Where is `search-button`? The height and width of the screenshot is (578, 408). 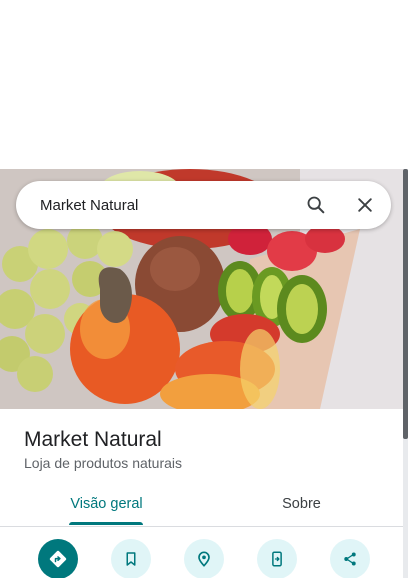
search-button is located at coordinates (316, 205).